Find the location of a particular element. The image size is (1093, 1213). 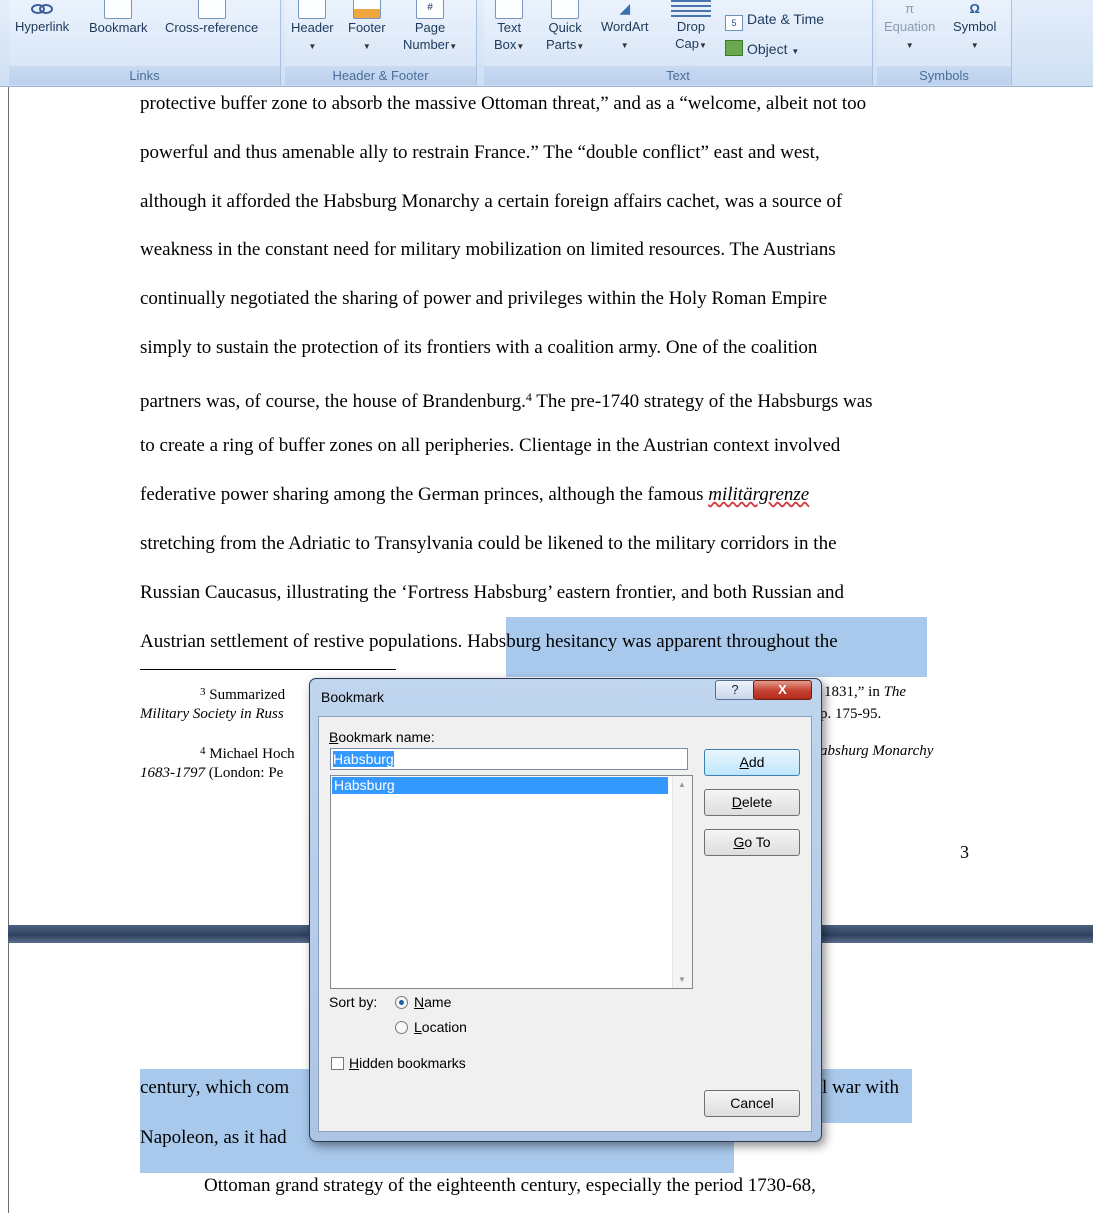

footnote-4-line2: 1683-1797 (London: Pe is located at coordinates (212, 773).